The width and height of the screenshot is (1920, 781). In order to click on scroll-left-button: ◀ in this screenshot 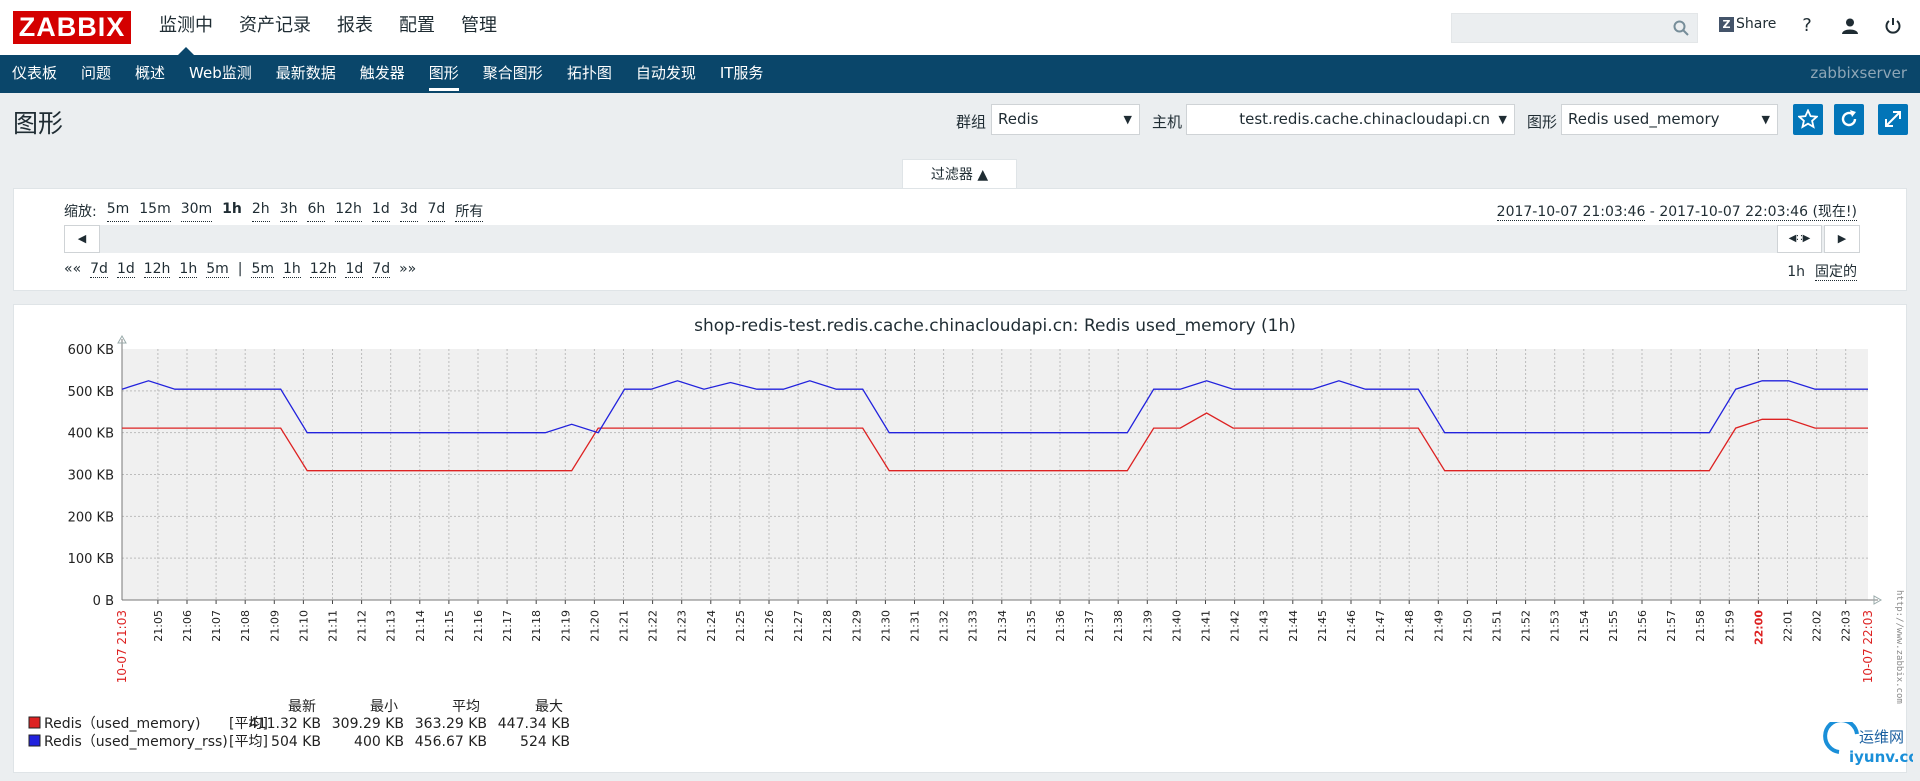, I will do `click(82, 239)`.